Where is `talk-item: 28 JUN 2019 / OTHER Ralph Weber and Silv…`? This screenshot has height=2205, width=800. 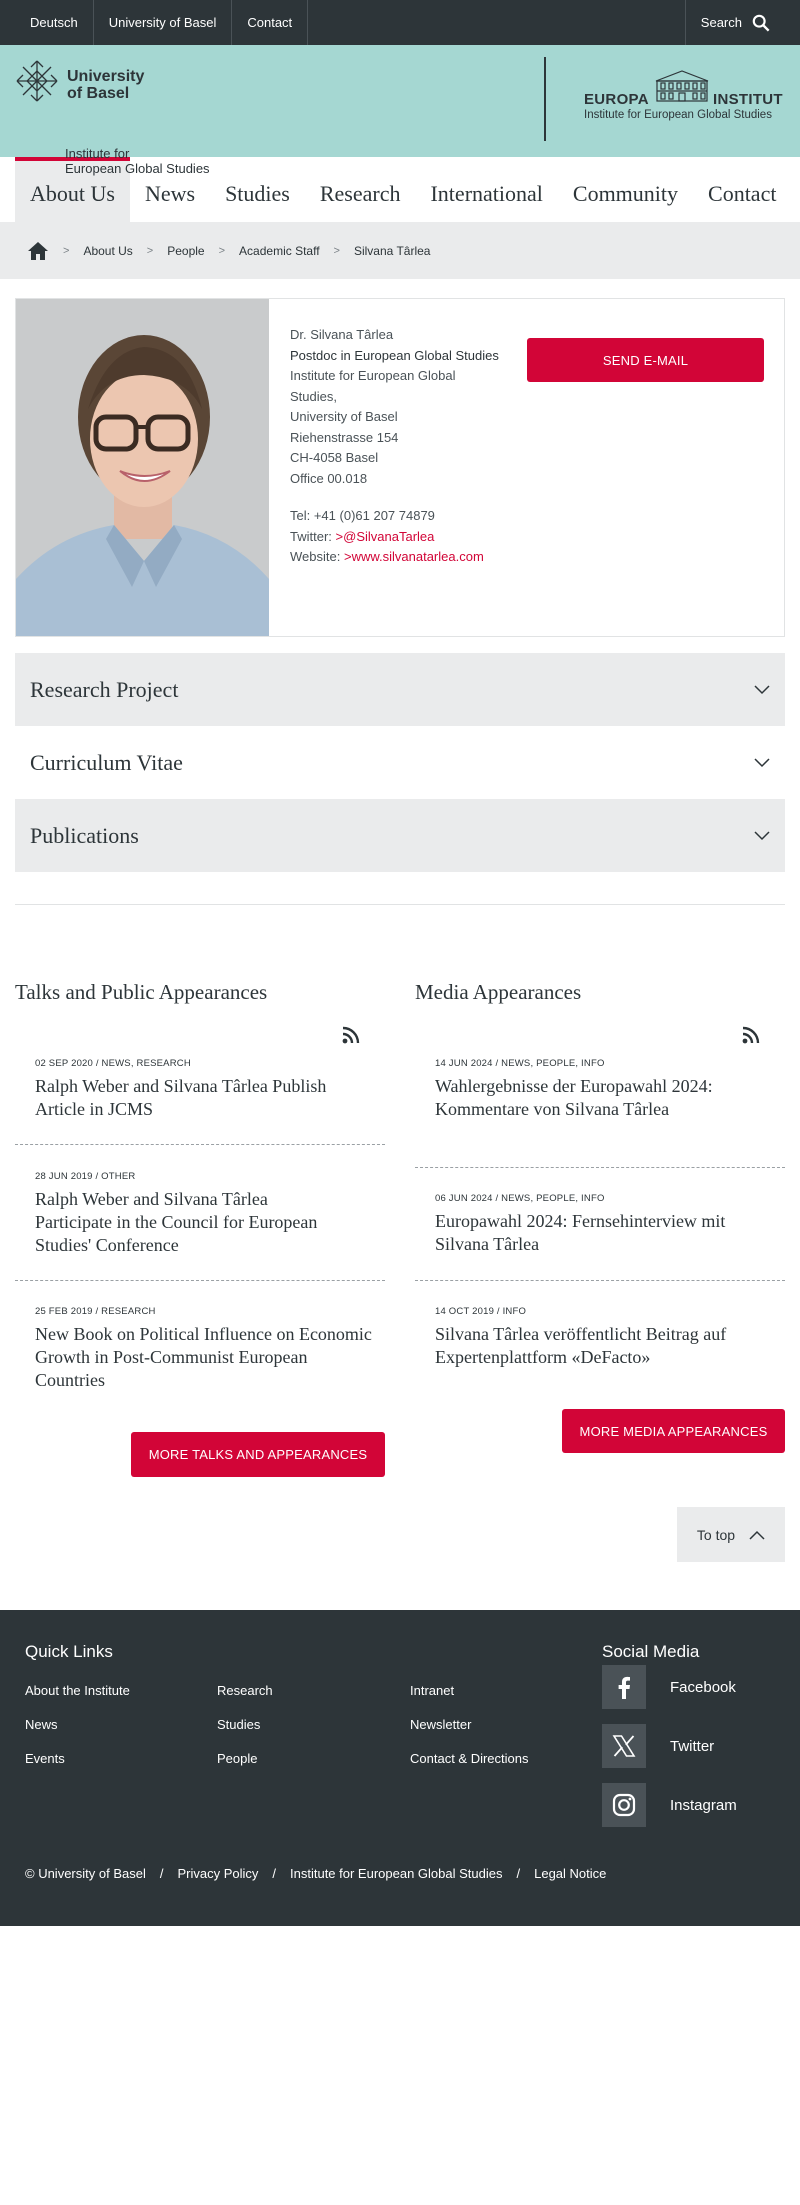
talk-item: 28 JUN 2019 / OTHER Ralph Weber and Silv… is located at coordinates (185, 1214).